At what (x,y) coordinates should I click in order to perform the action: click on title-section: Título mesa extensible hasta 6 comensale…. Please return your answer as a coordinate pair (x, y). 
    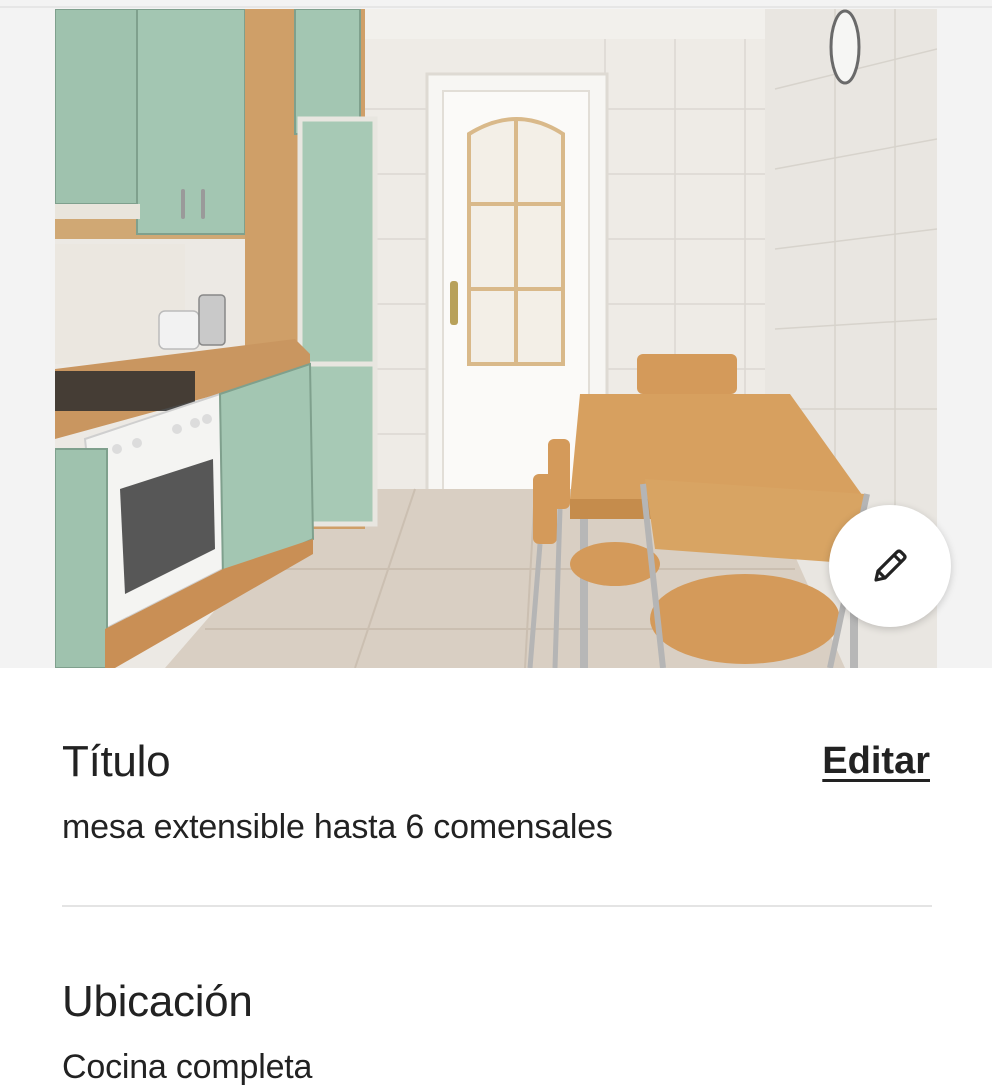
    Looking at the image, I should click on (496, 791).